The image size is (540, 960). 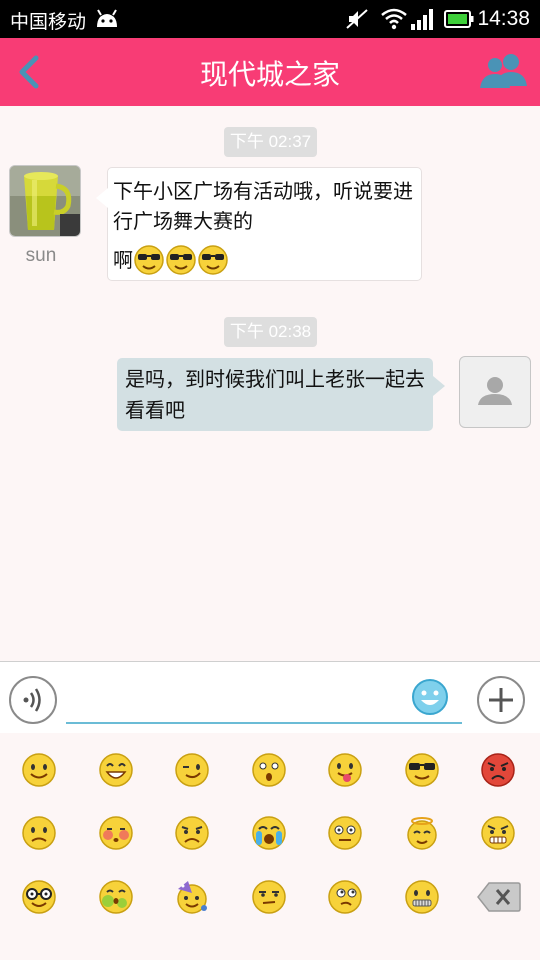 What do you see at coordinates (270, 142) in the screenshot?
I see `message-timestamp: 下午 02:37` at bounding box center [270, 142].